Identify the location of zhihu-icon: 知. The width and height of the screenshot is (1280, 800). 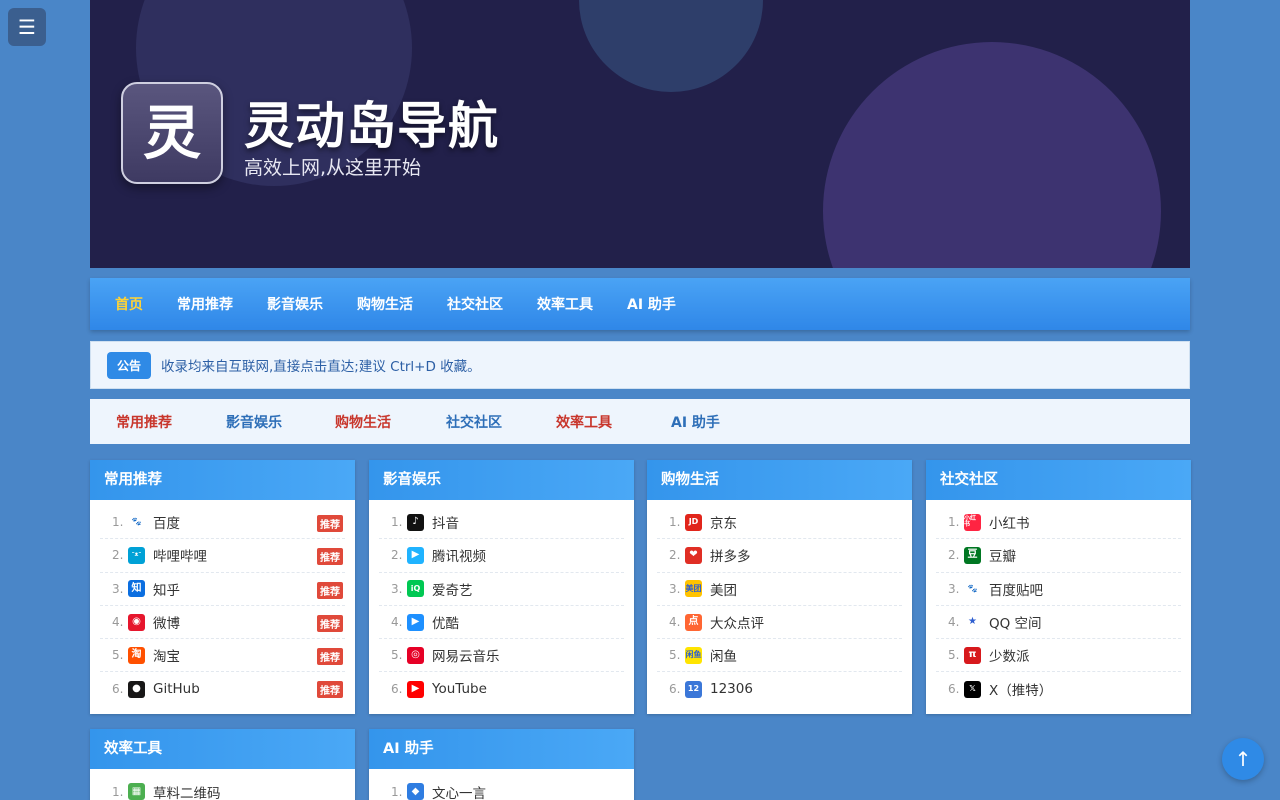
(136, 589).